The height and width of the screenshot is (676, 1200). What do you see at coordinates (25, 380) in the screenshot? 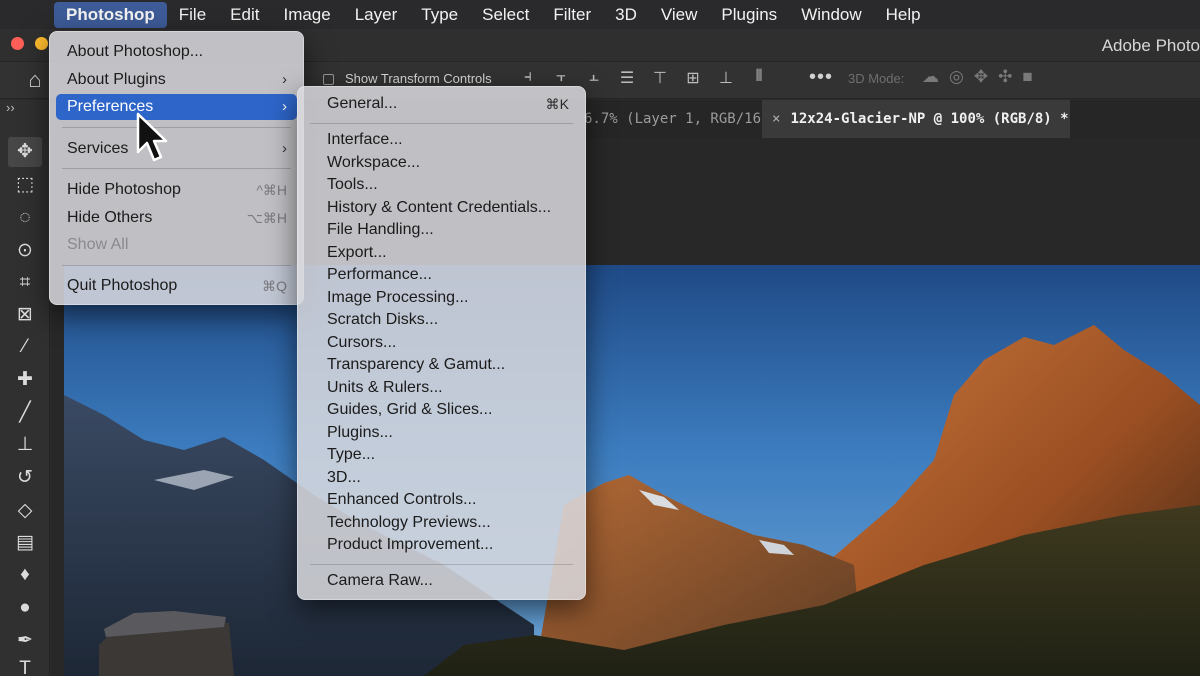
I see `healing-brush-tool-icon: ✚` at bounding box center [25, 380].